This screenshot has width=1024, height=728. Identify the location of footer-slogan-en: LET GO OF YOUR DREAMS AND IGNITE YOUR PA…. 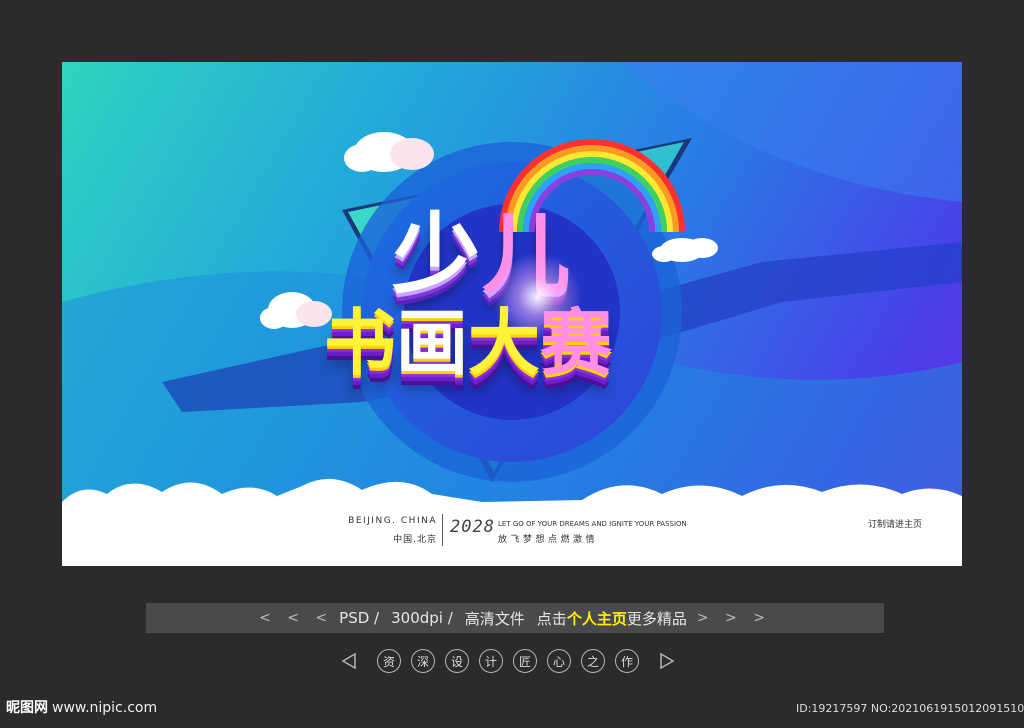
(592, 524).